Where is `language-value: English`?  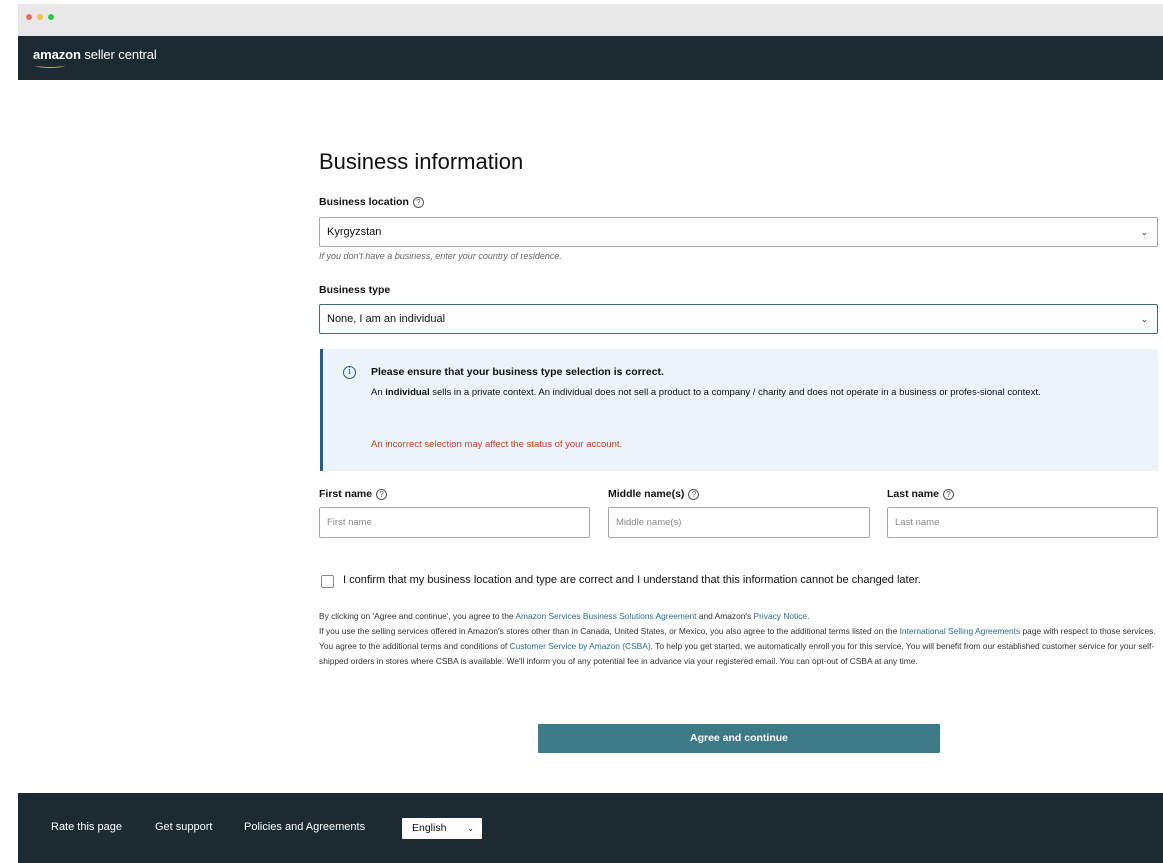
language-value: English is located at coordinates (429, 828).